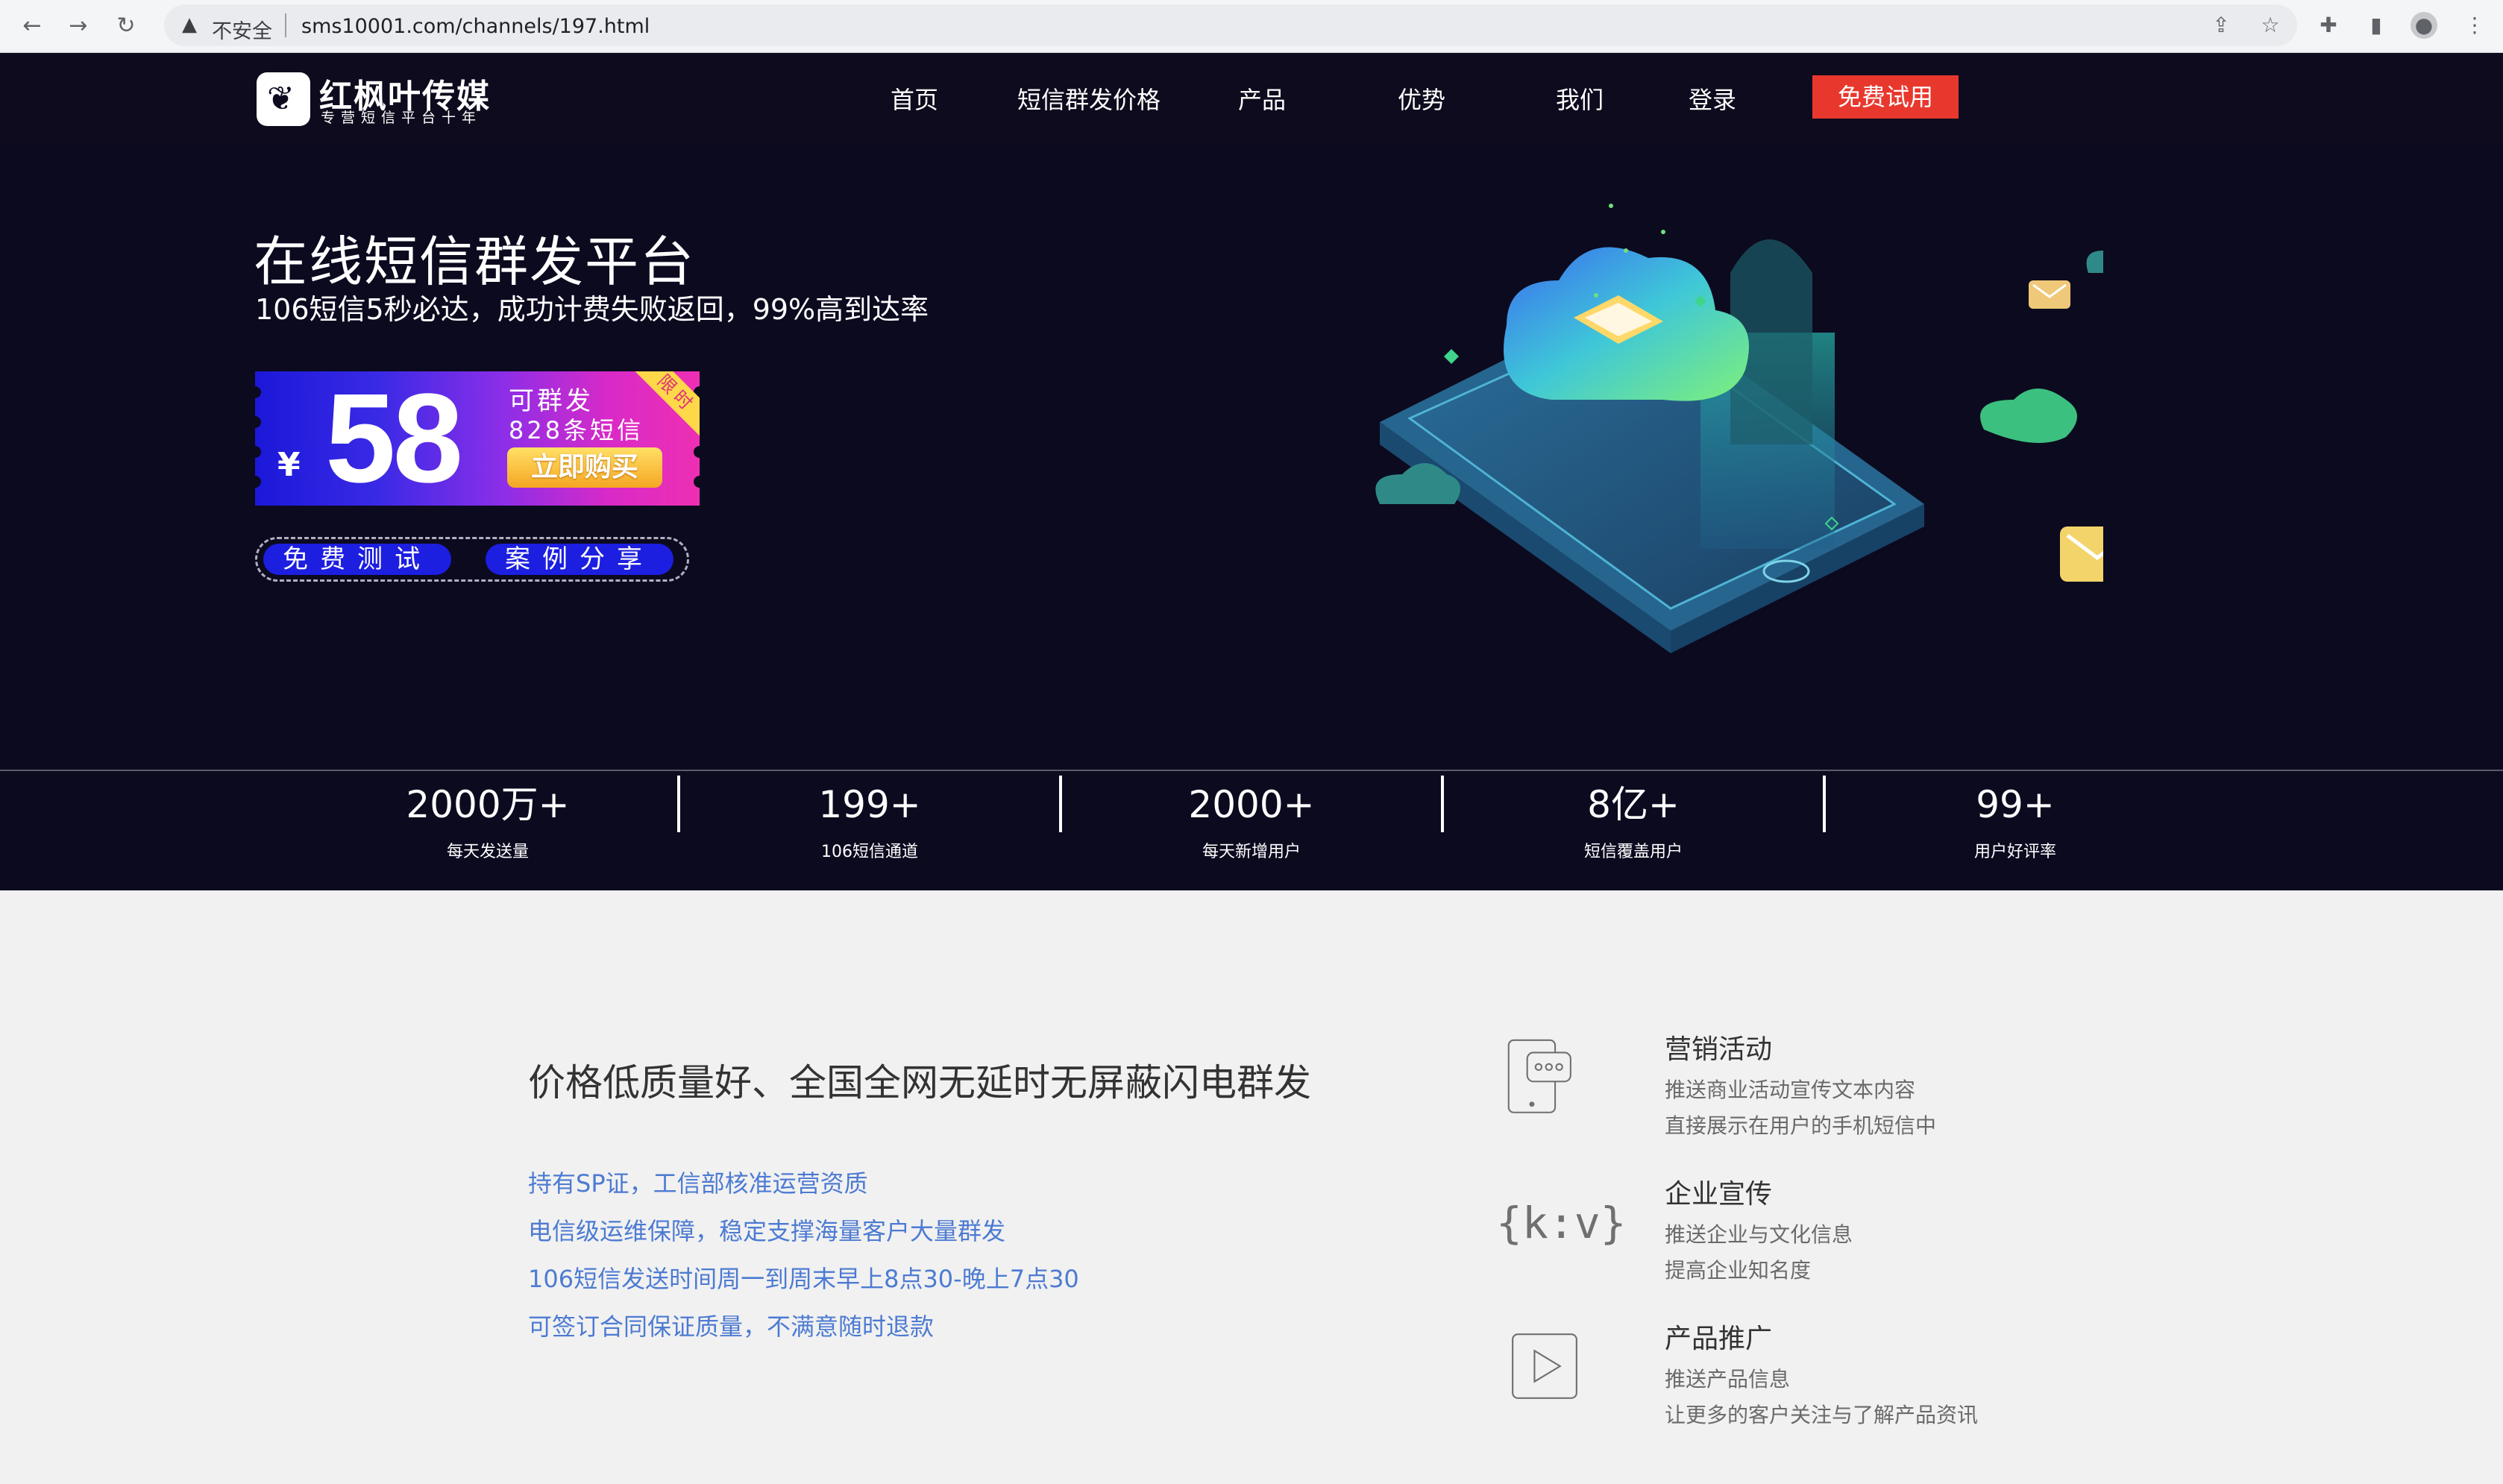  Describe the element at coordinates (189, 24) in the screenshot. I see `warning-icon: ▲` at that location.